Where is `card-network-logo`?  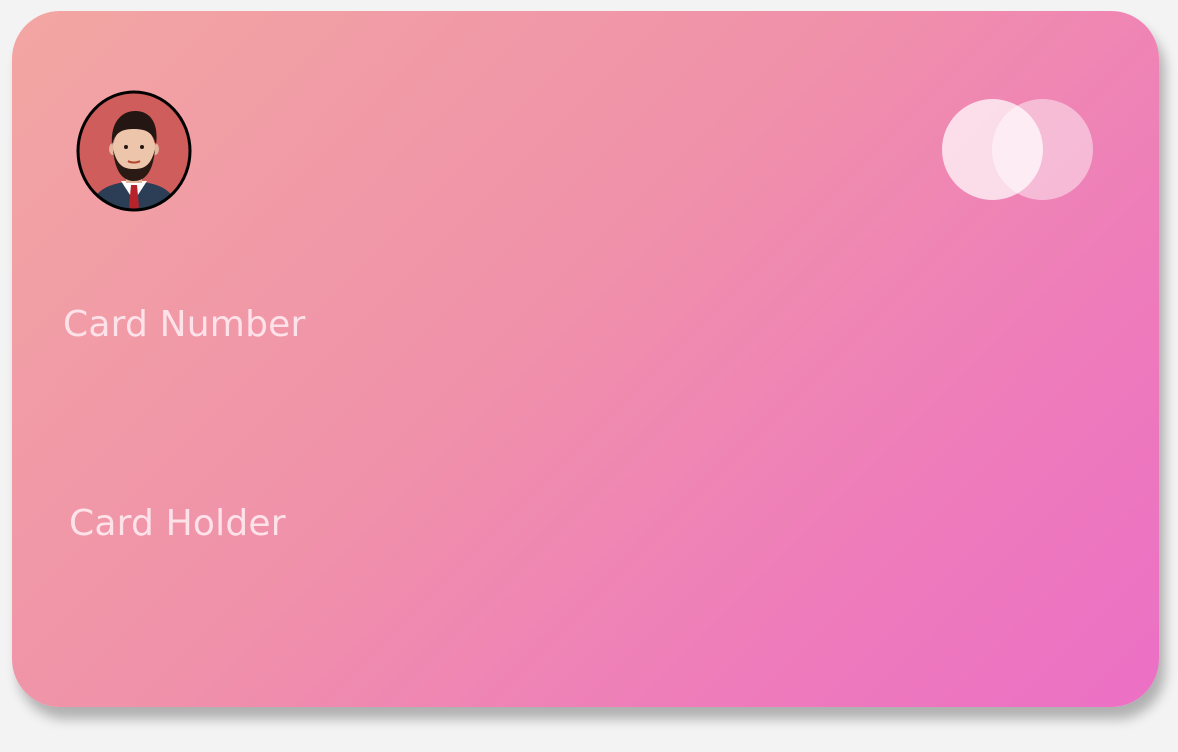 card-network-logo is located at coordinates (1018, 150).